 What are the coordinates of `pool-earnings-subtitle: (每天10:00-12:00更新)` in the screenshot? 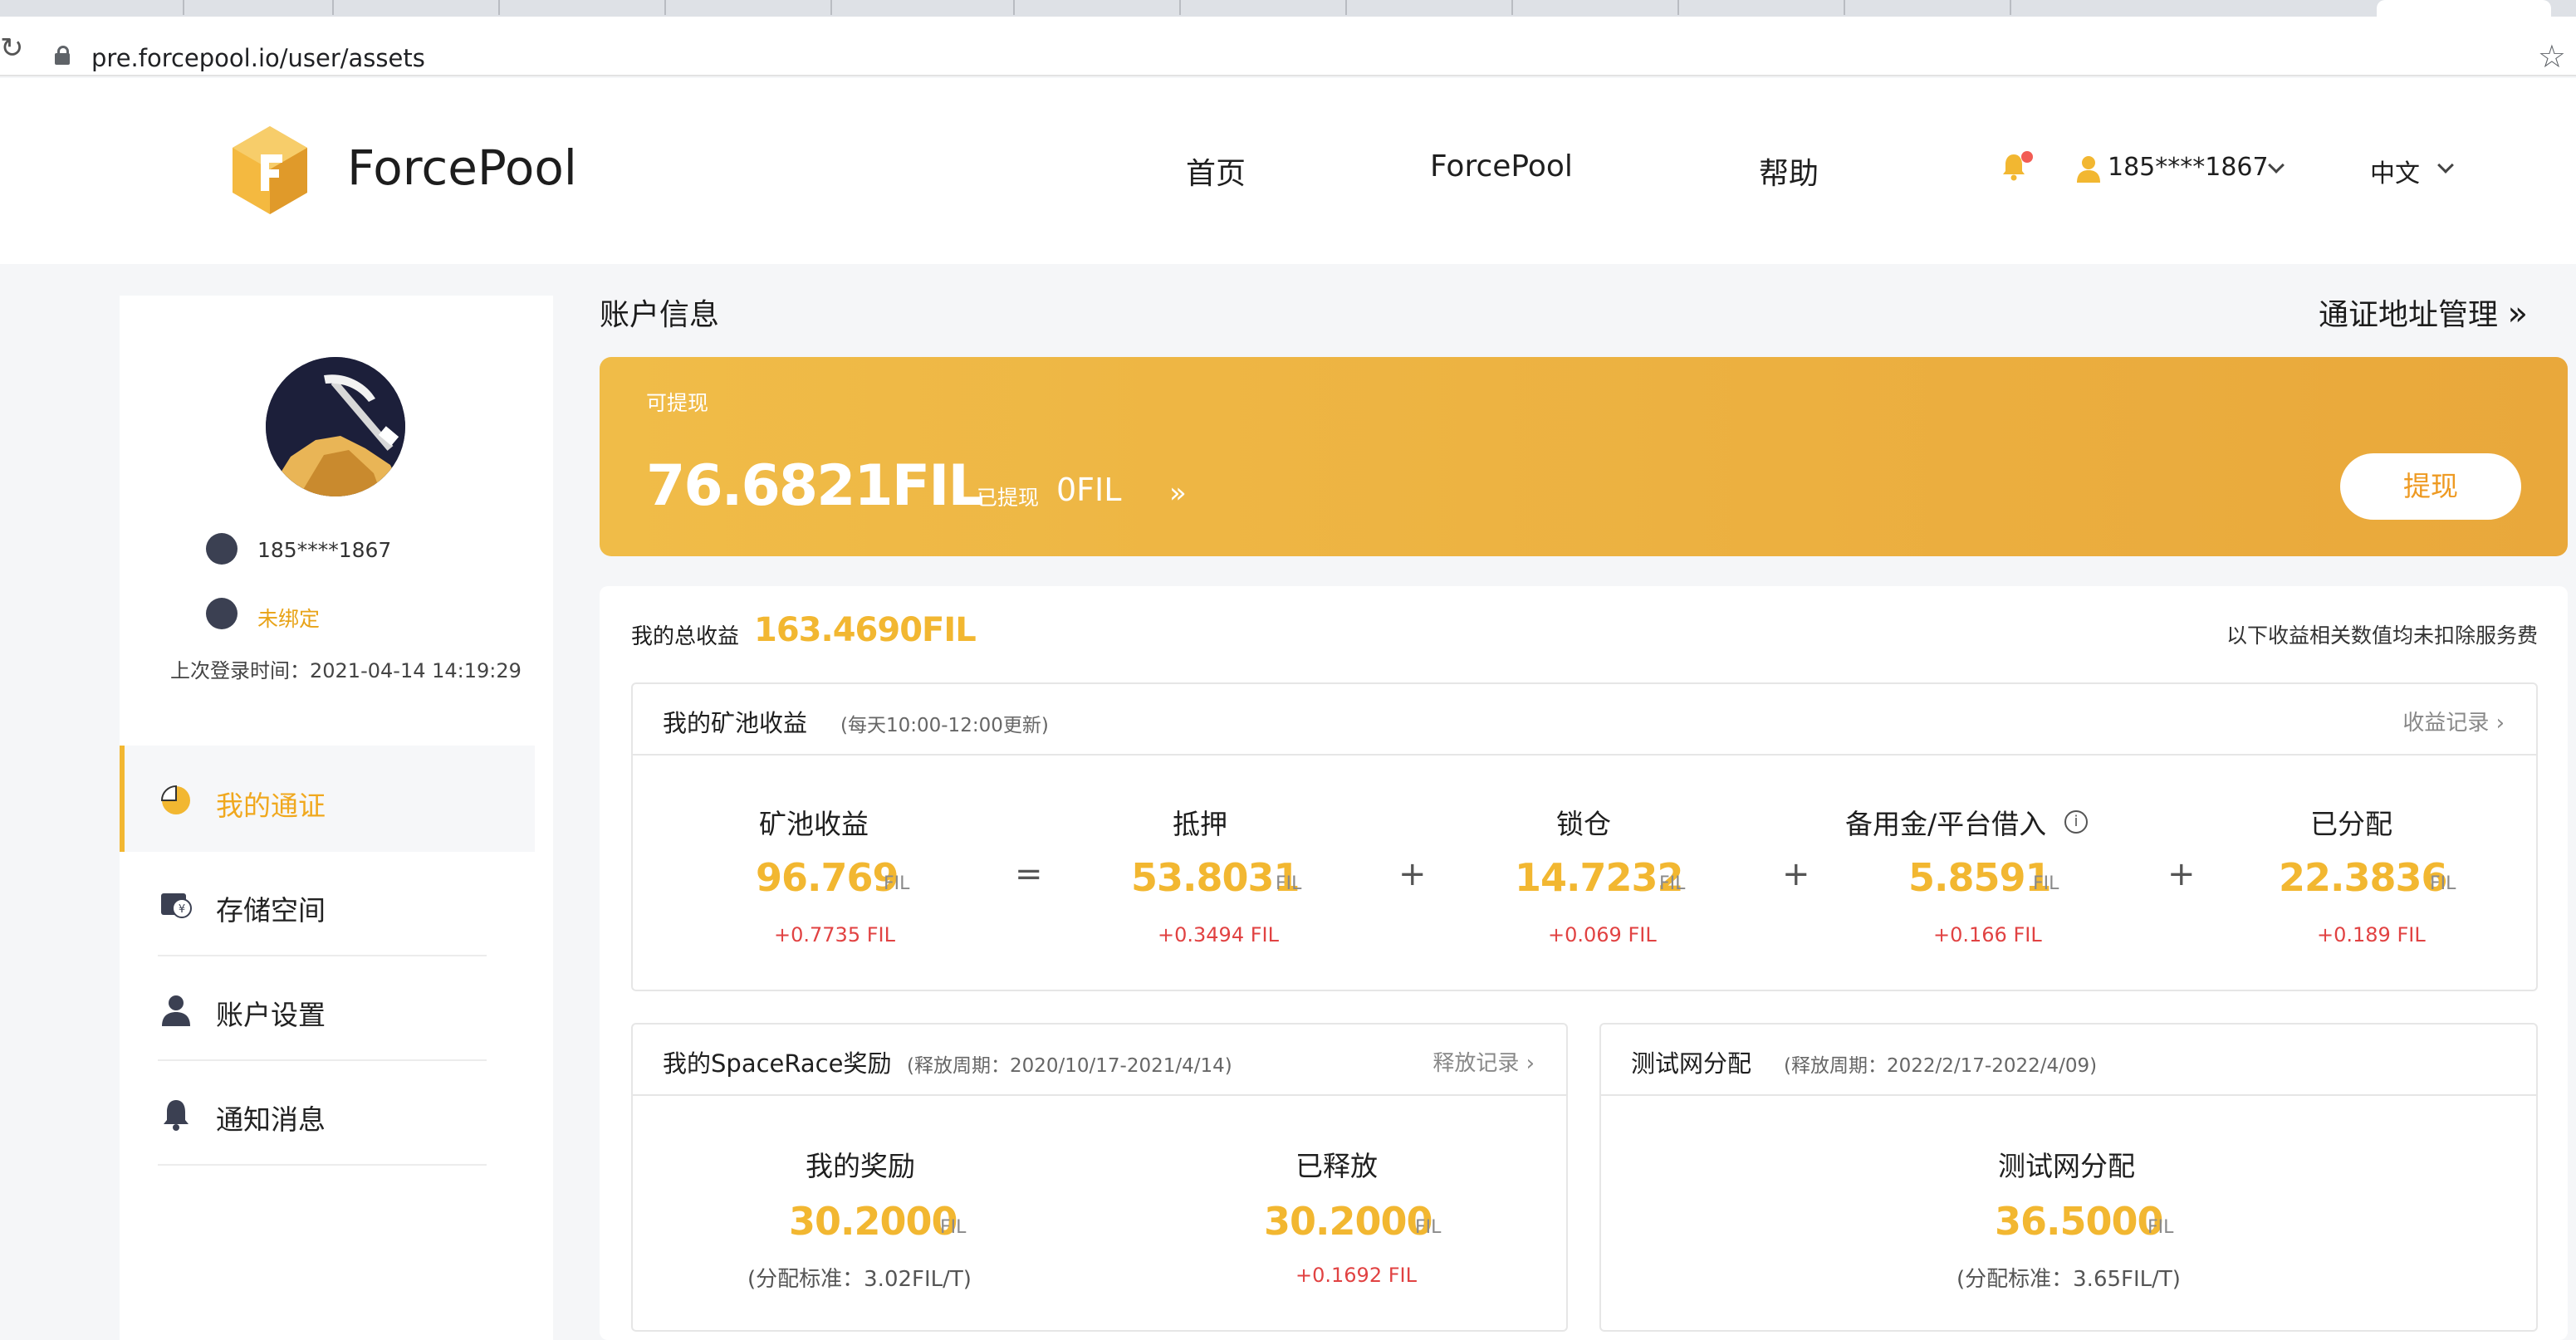 It's located at (945, 725).